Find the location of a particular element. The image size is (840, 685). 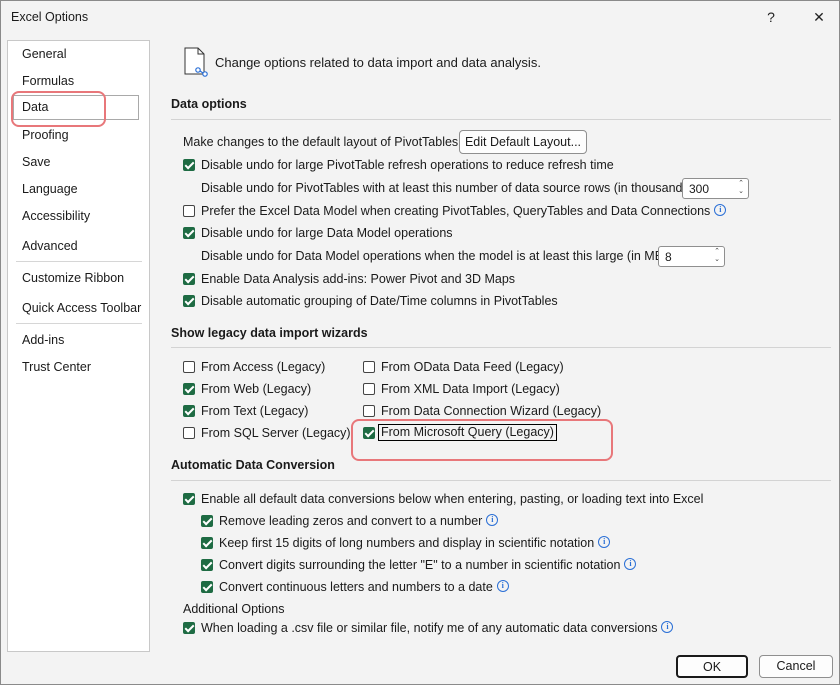

legacy-web-checkbox is located at coordinates (189, 389).